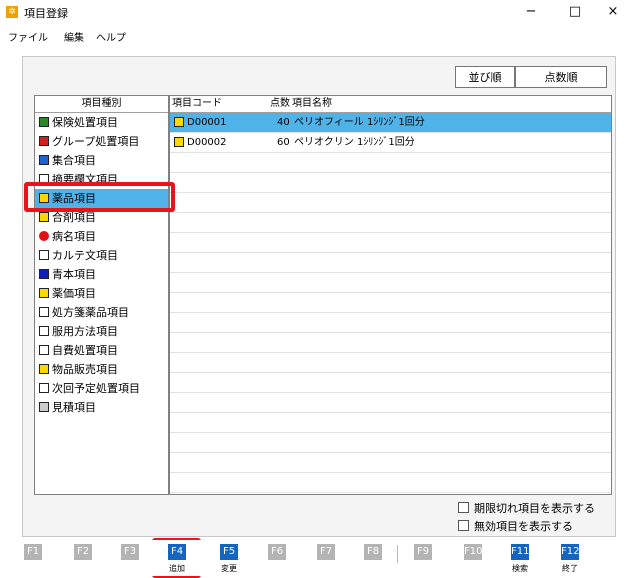  What do you see at coordinates (101, 236) in the screenshot?
I see `category-item: 病名項目` at bounding box center [101, 236].